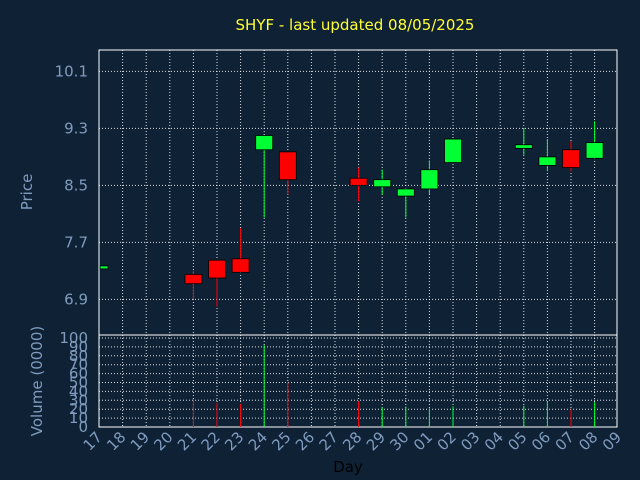  I want to click on x-tick-label: 28, so click(352, 441).